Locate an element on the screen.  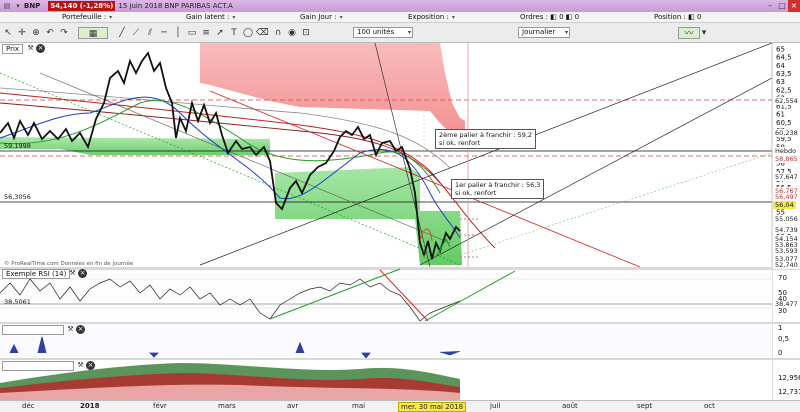
bottom-tick-label: 12,956 is located at coordinates (789, 378).